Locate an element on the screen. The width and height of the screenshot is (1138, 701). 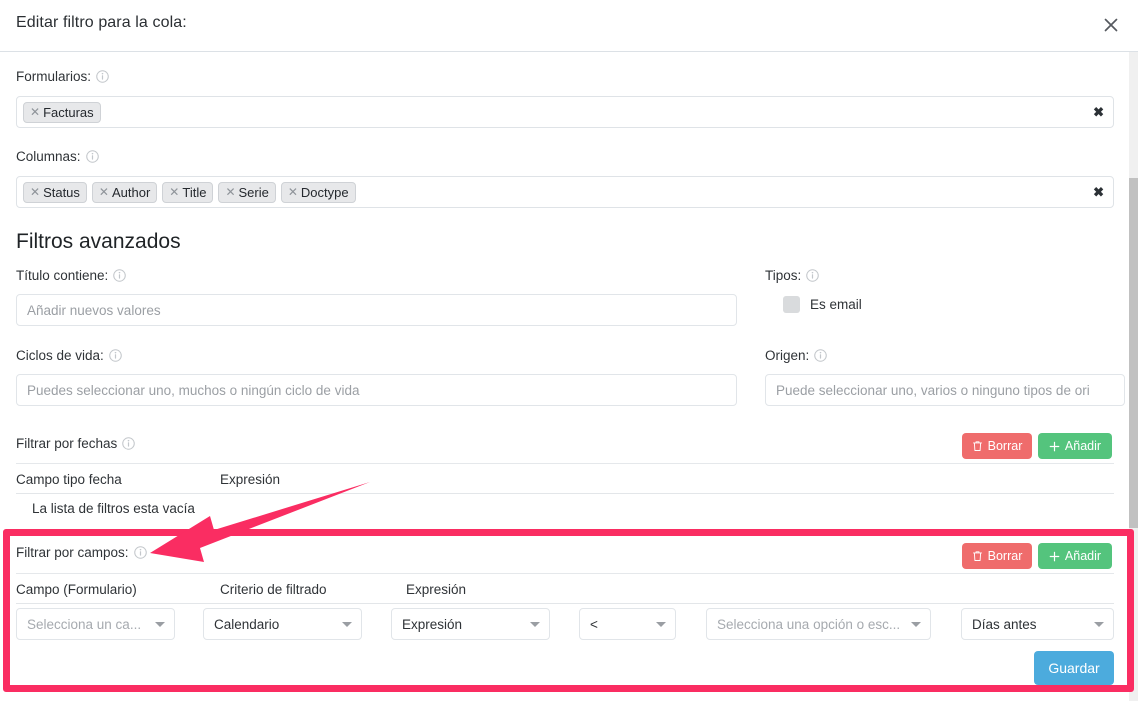
forms-label-row: Formularios: is located at coordinates (62, 76).